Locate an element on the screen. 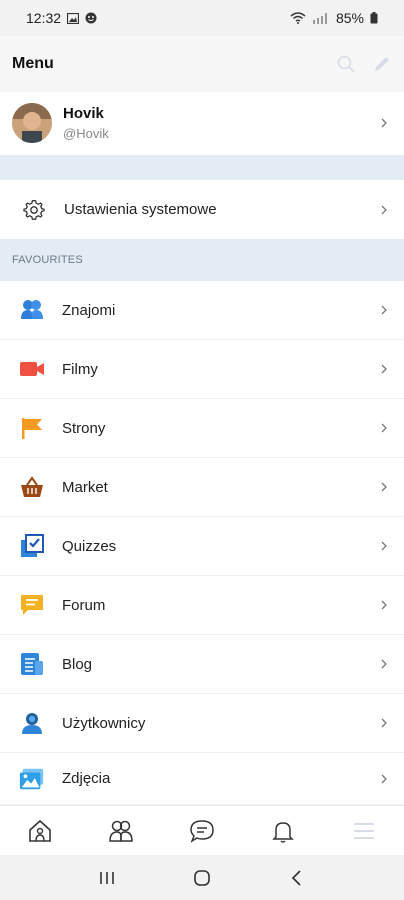  app-header: Menu is located at coordinates (202, 64).